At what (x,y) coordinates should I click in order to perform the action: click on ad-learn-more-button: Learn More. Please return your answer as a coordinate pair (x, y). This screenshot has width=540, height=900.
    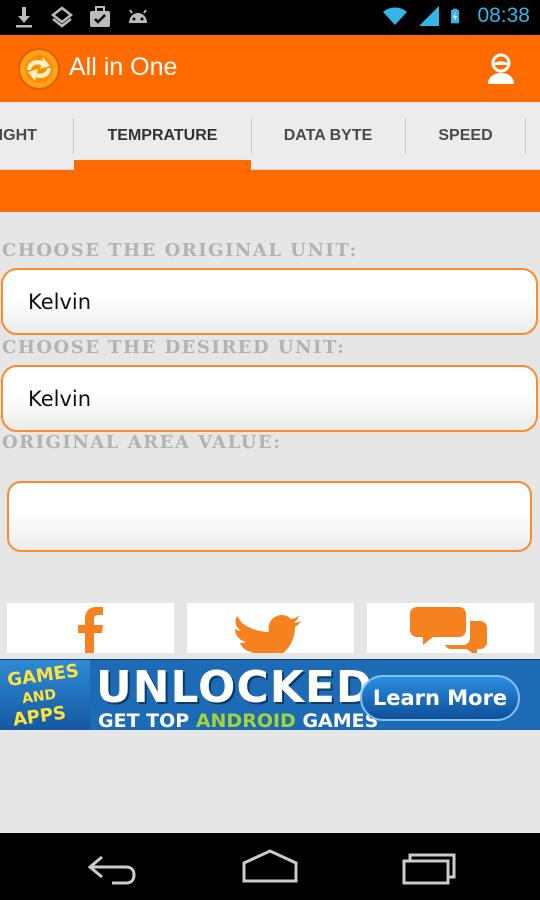
    Looking at the image, I should click on (440, 698).